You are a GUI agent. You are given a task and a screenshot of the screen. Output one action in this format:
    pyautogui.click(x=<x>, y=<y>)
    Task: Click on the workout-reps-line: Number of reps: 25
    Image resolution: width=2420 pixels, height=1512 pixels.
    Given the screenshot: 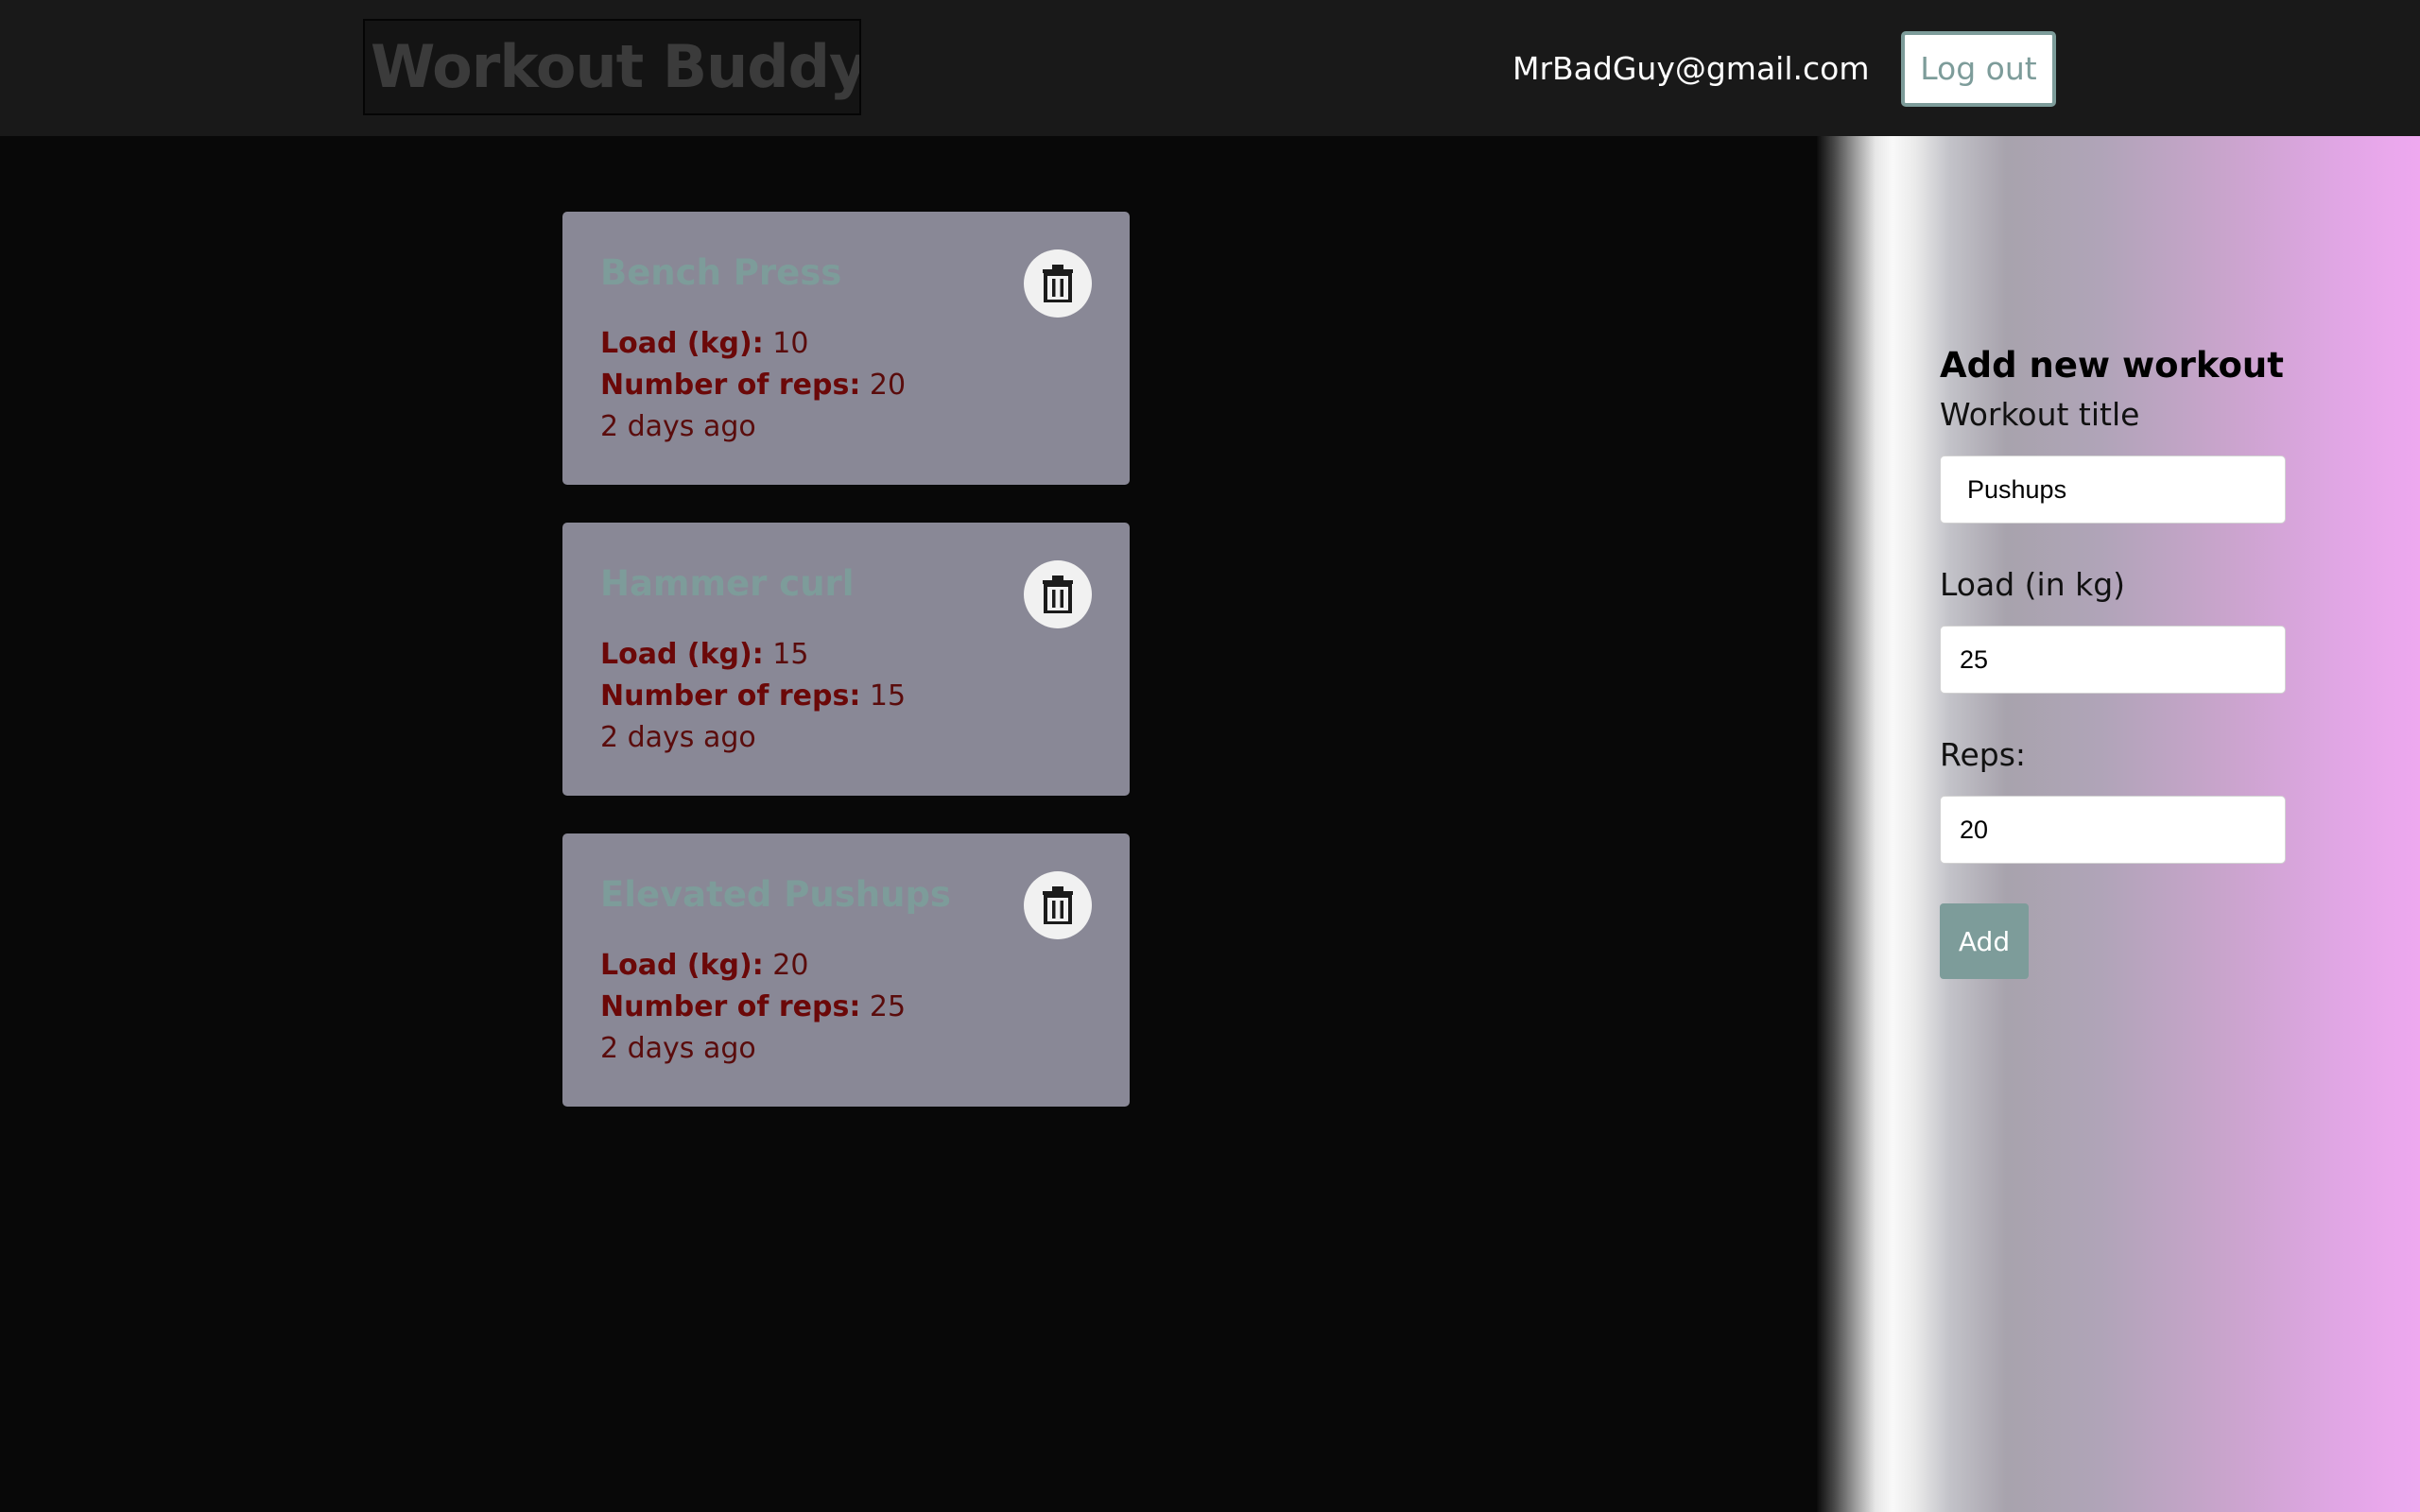 What is the action you would take?
    pyautogui.click(x=753, y=1007)
    